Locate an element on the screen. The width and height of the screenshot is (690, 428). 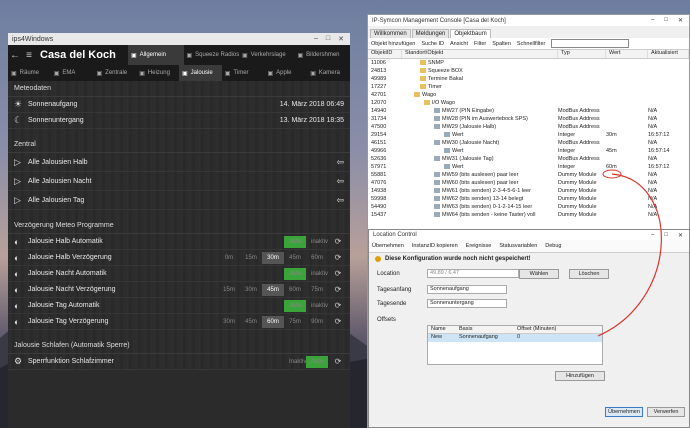
tree-row: 29154 Wert Integer 30m 16:57:12 is located at coordinates (528, 135).